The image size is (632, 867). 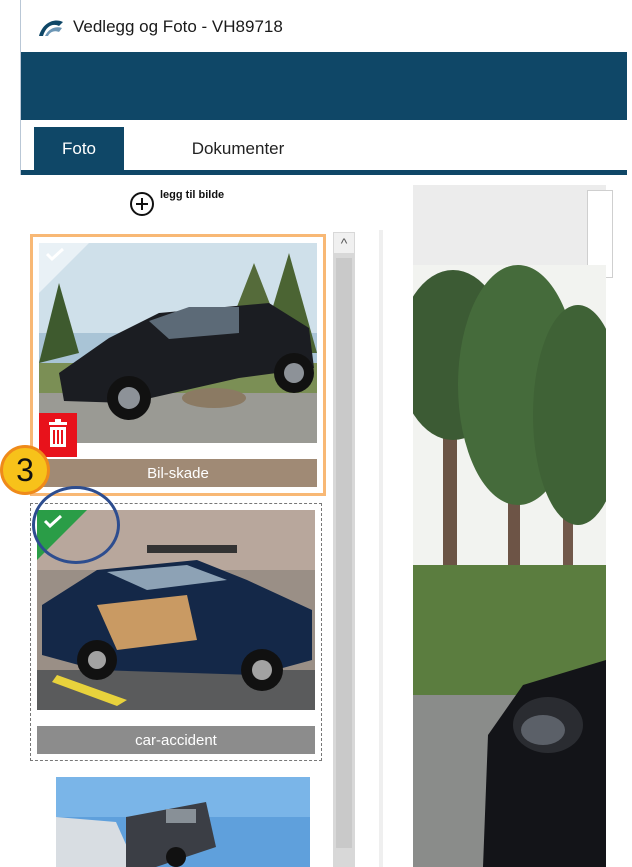 I want to click on trash-icon, so click(x=58, y=433).